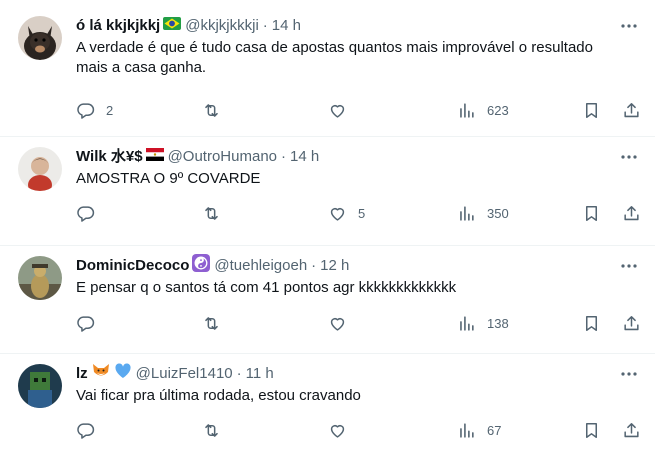 This screenshot has width=655, height=461. I want to click on view-count: 138, so click(498, 323).